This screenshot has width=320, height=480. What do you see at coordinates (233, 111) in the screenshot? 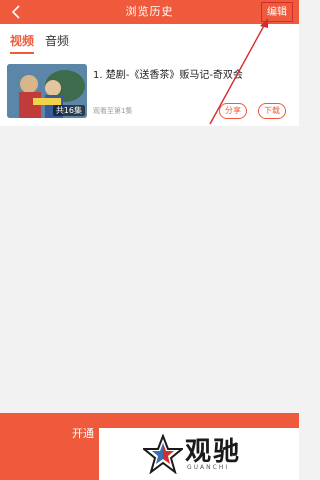
I see `share-button: 分享` at bounding box center [233, 111].